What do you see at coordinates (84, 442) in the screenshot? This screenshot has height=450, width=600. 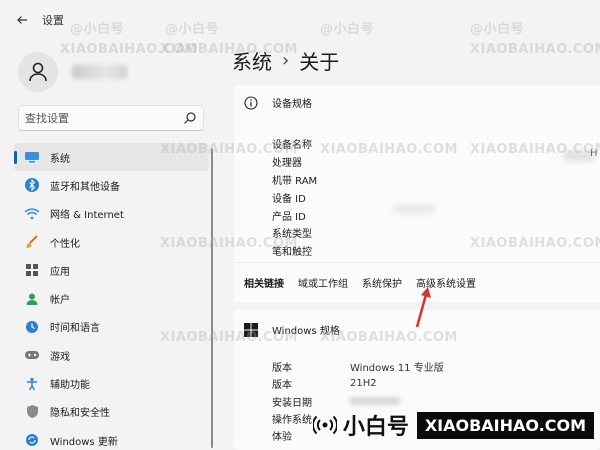 I see `sidebar-item-label: Windows 更新` at bounding box center [84, 442].